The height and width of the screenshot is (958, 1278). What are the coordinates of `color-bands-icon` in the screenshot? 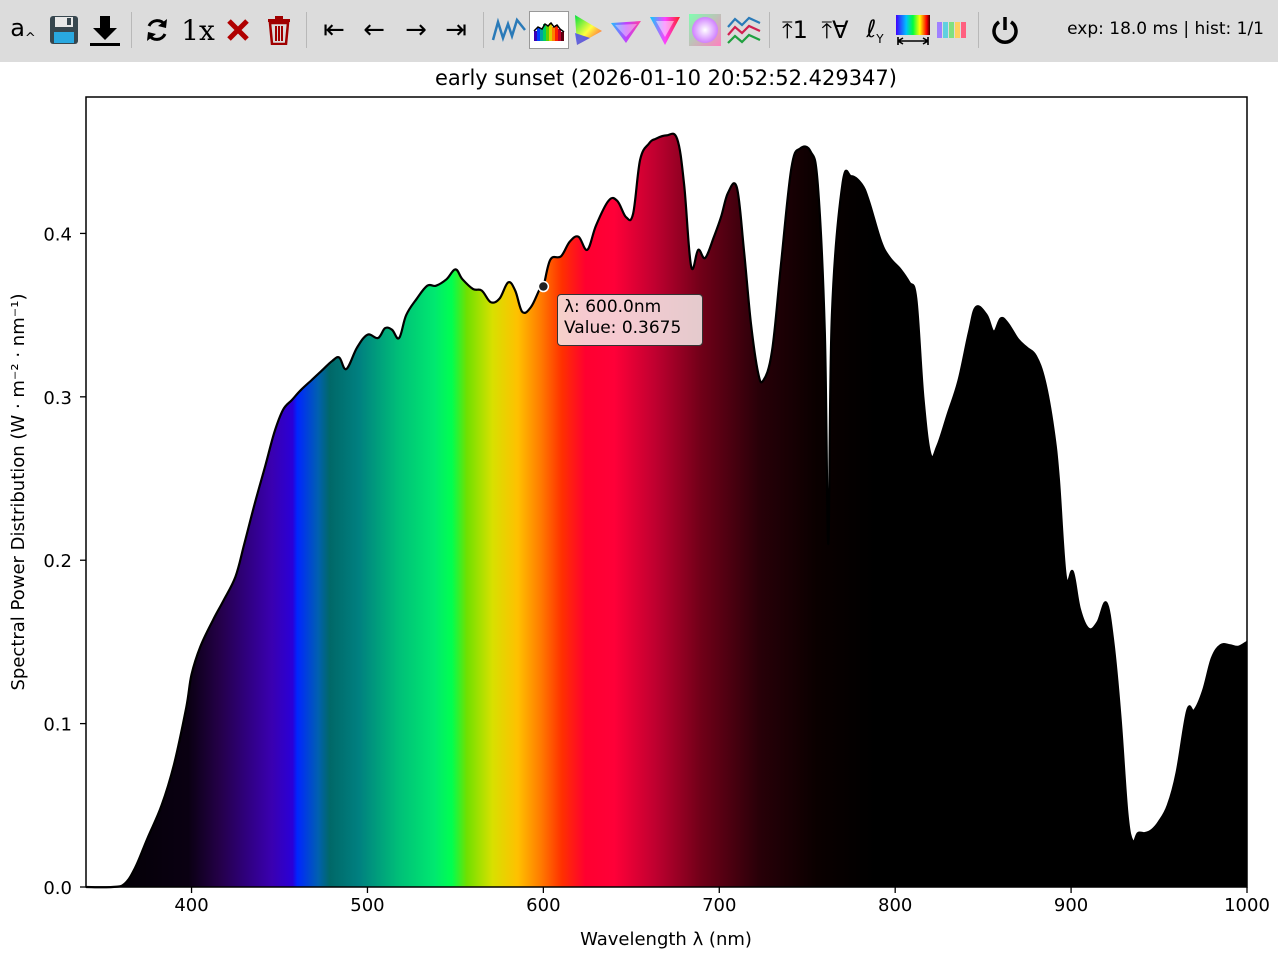 It's located at (951, 30).